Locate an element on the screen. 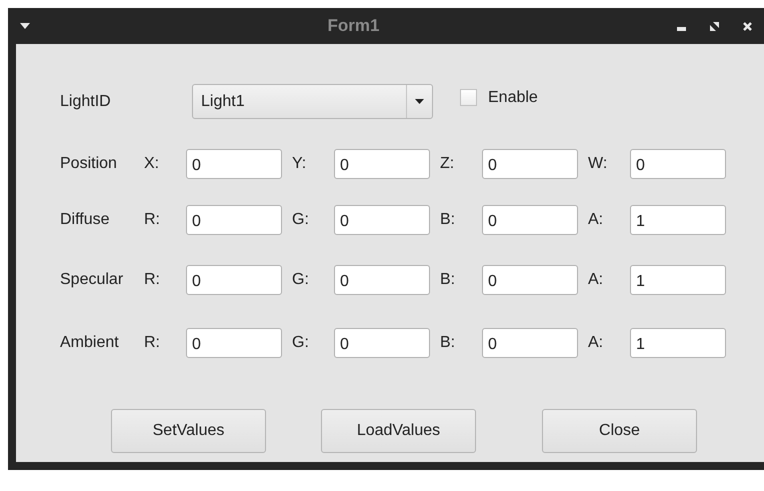 Image resolution: width=764 pixels, height=491 pixels. maximize-icon is located at coordinates (714, 26).